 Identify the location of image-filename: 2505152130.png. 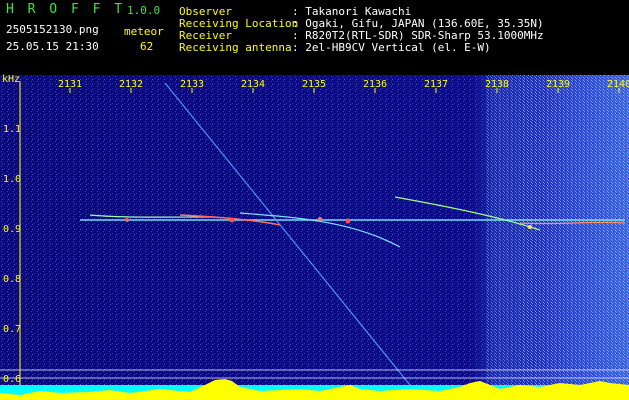
(52, 29).